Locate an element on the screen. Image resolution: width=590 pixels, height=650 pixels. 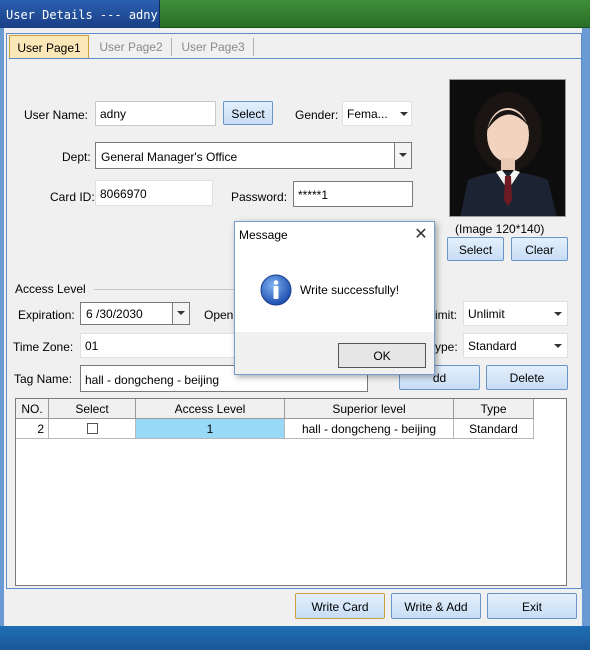
dialog-title: Message is located at coordinates (263, 235).